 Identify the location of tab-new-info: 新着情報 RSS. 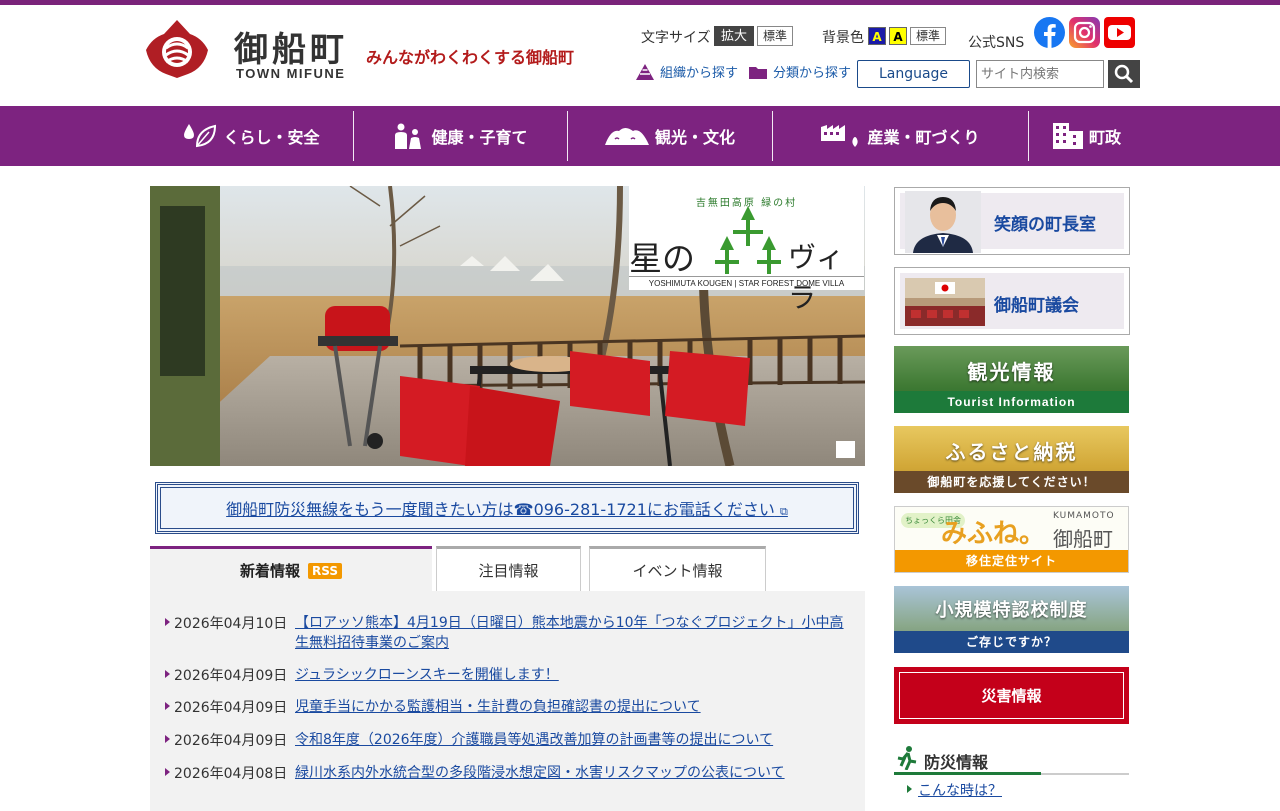
(291, 569).